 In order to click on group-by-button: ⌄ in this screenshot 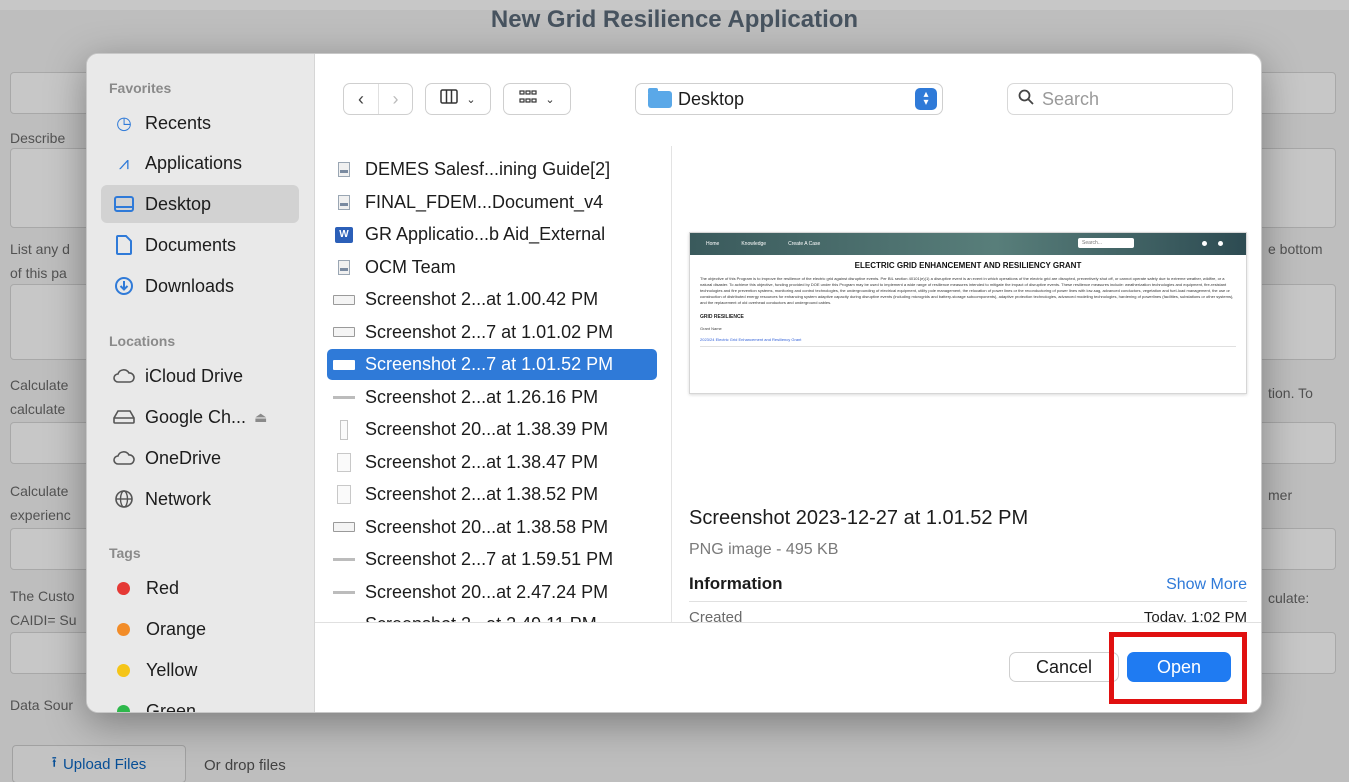, I will do `click(537, 99)`.